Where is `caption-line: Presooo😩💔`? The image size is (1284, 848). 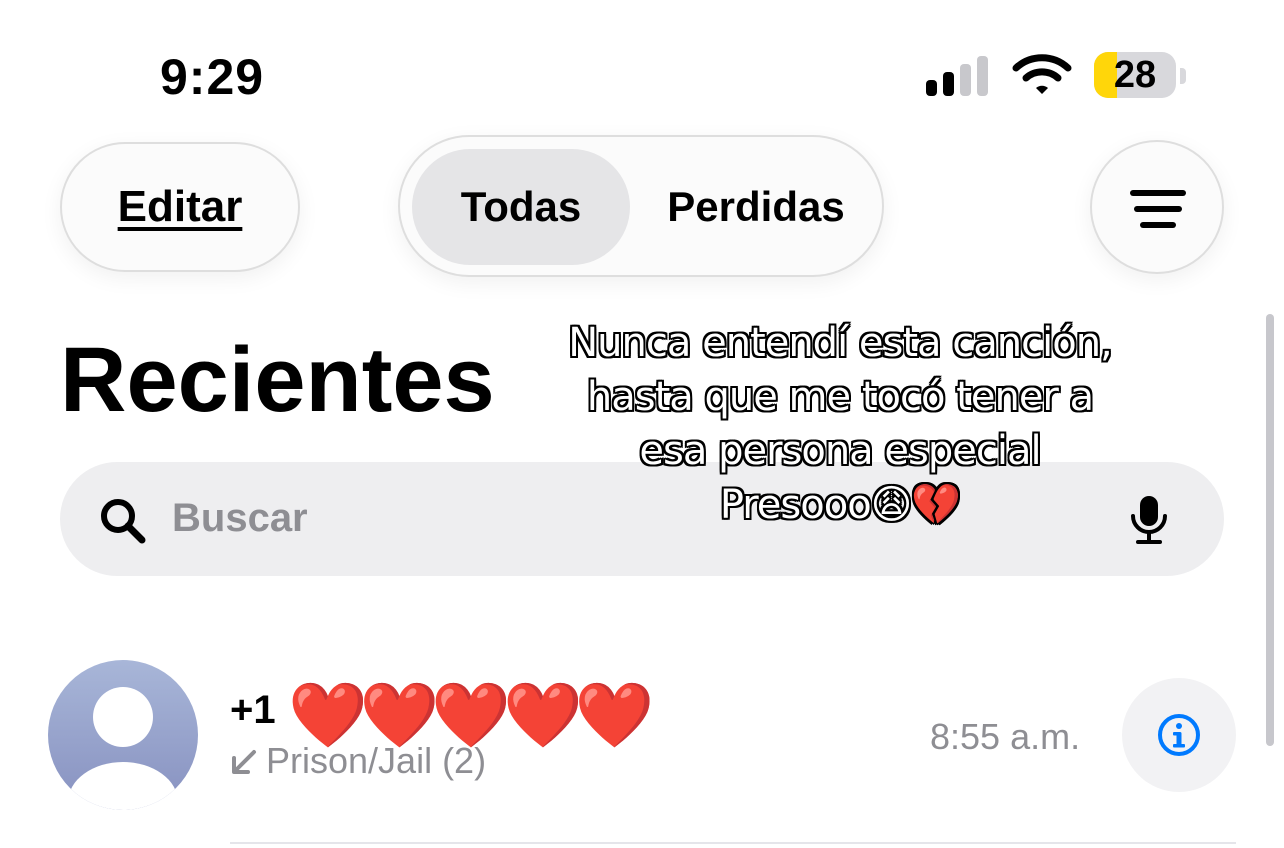 caption-line: Presooo😩💔 is located at coordinates (840, 505).